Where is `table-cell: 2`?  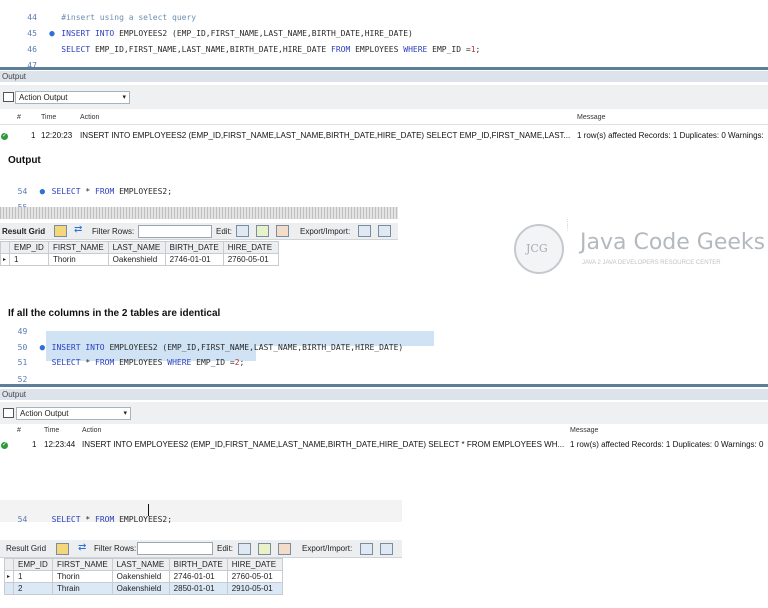 table-cell: 2 is located at coordinates (33, 588).